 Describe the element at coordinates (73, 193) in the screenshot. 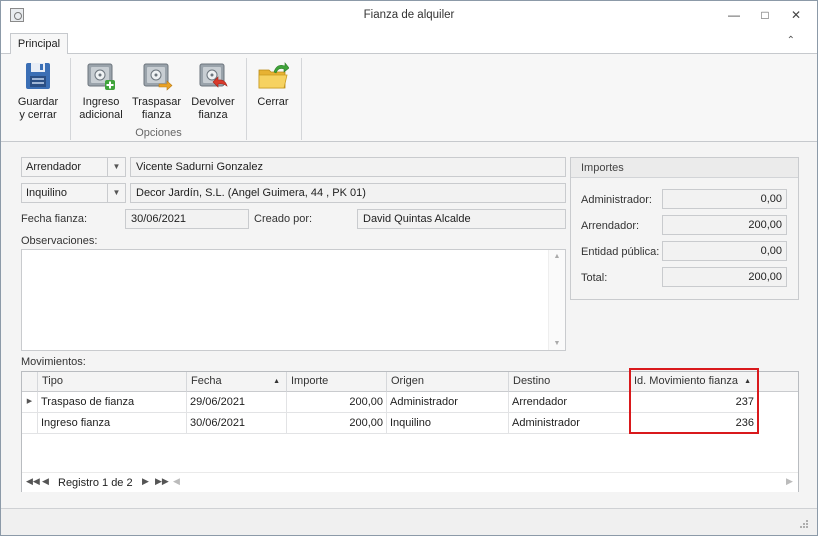

I see `role2-select: Inquilino ▼` at that location.